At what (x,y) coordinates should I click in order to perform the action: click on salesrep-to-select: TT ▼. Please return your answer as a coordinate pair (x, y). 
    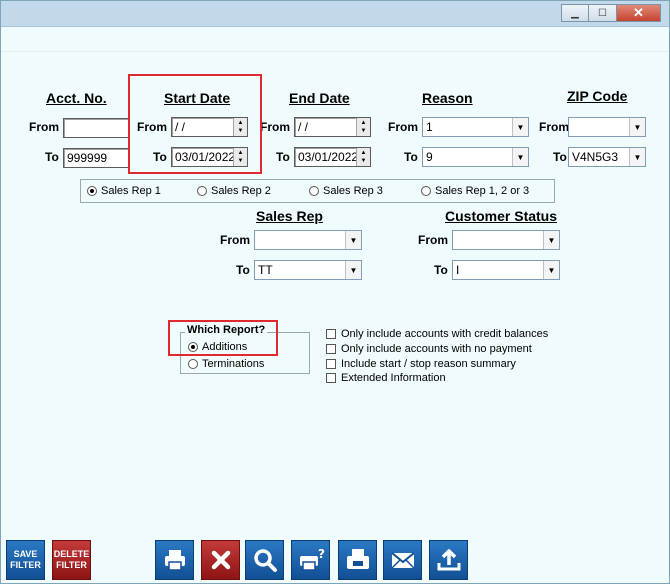
    Looking at the image, I should click on (308, 270).